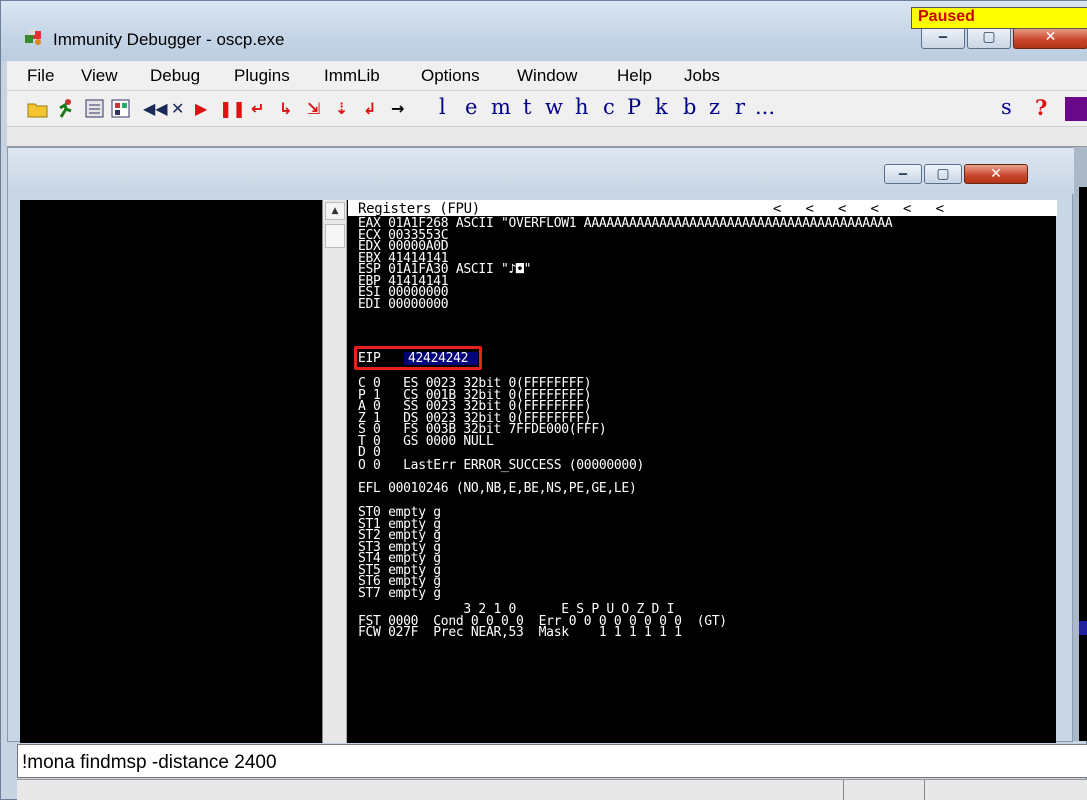 The image size is (1087, 800). Describe the element at coordinates (450, 76) in the screenshot. I see `menu-options: Options` at that location.